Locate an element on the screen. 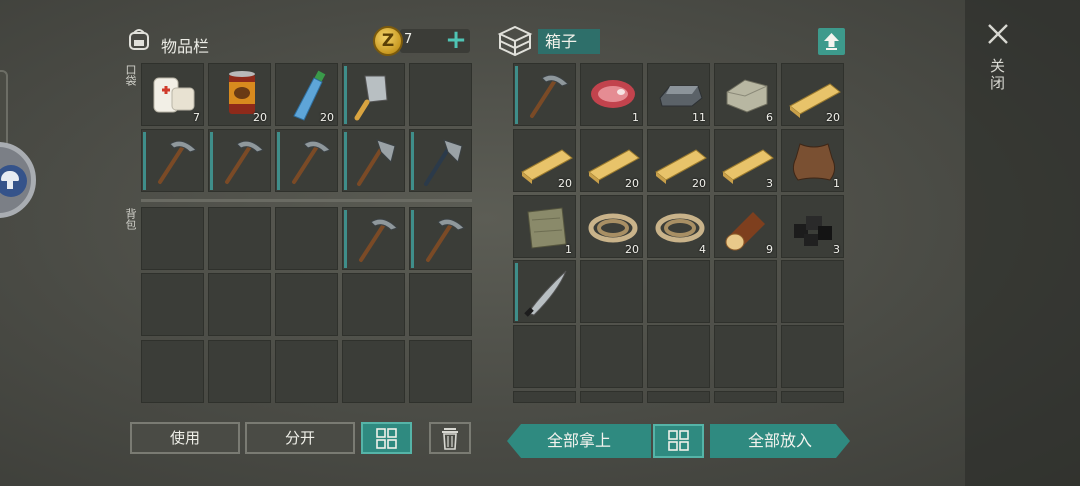 The width and height of the screenshot is (1080, 486). sort-up-button is located at coordinates (831, 41).